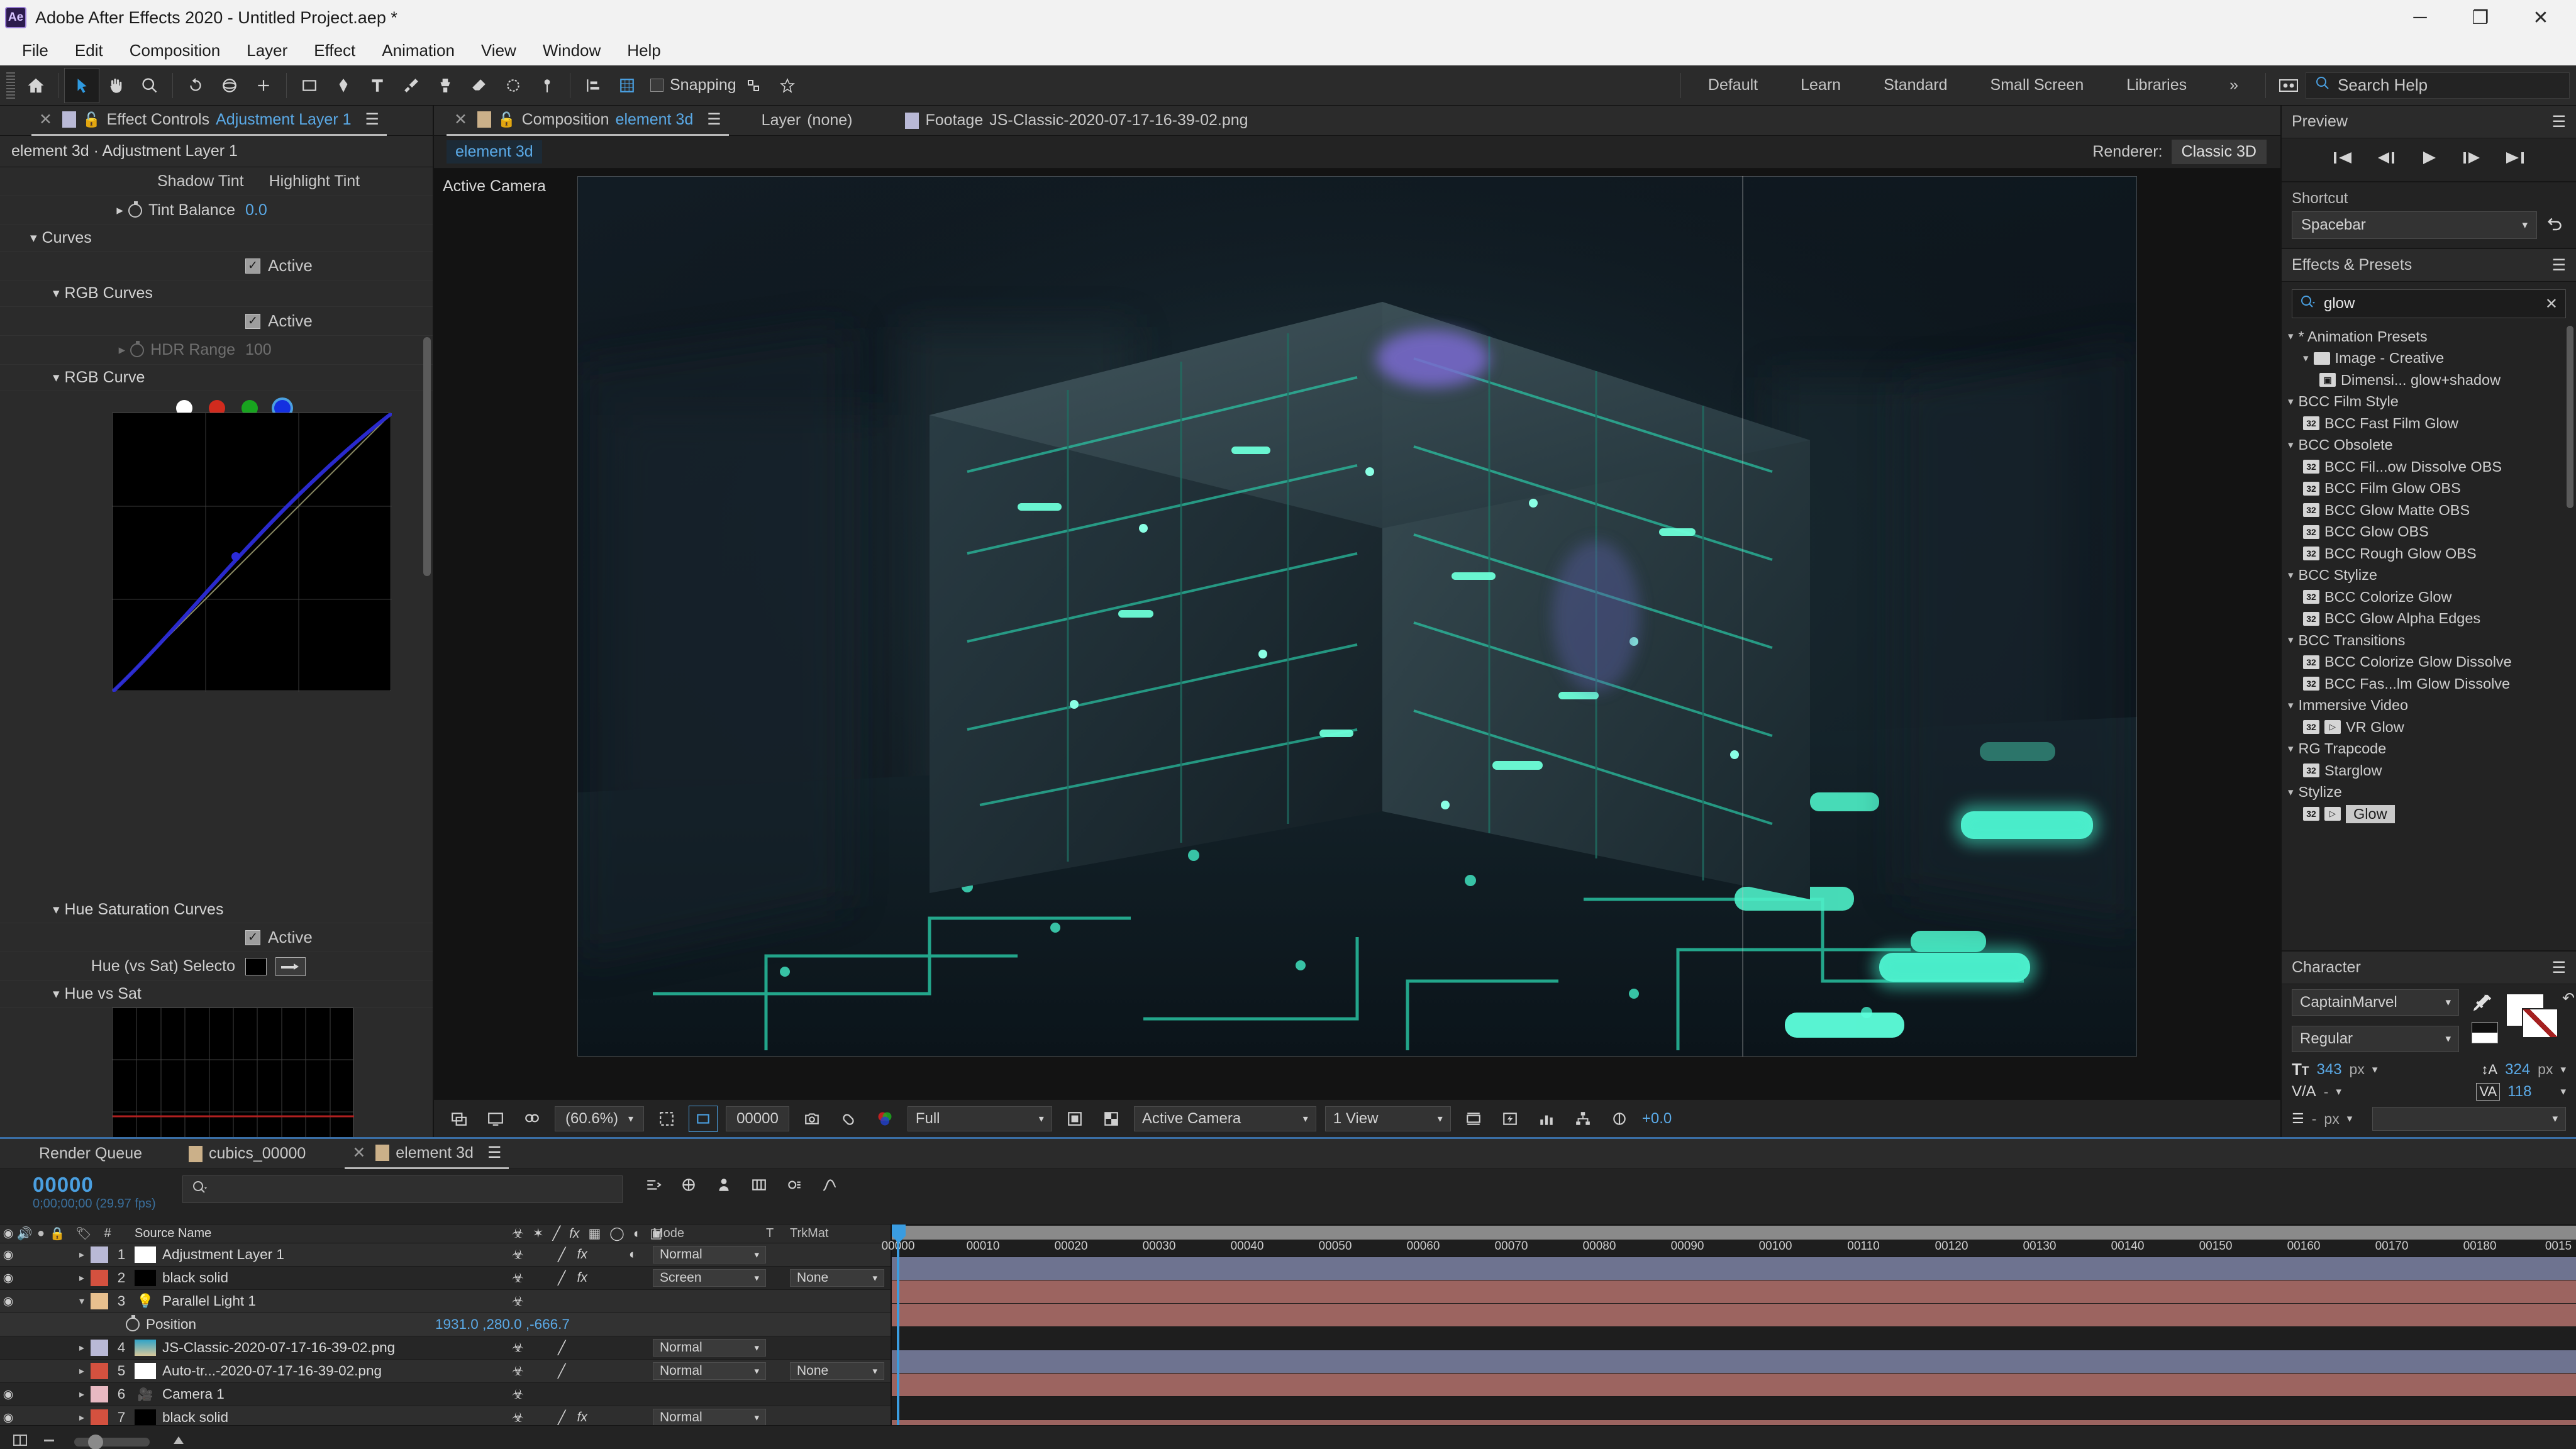  What do you see at coordinates (2429, 706) in the screenshot?
I see `list-item: ▾ Immersive Video` at bounding box center [2429, 706].